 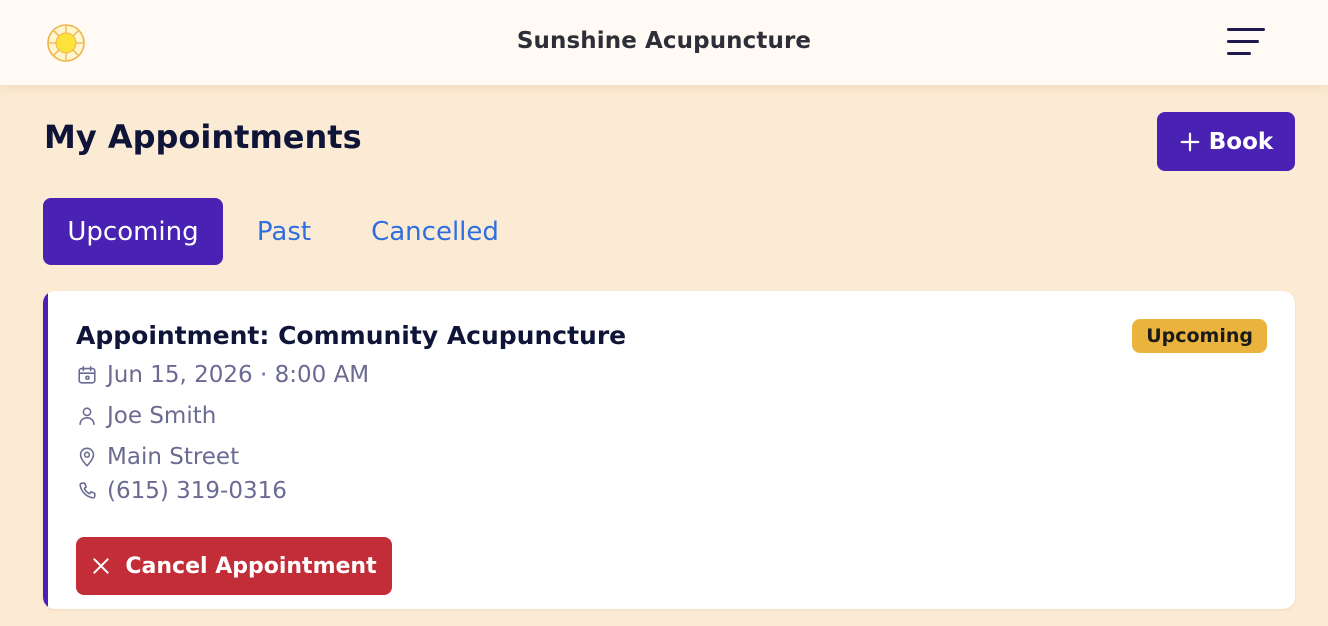 What do you see at coordinates (251, 566) in the screenshot?
I see `cancel-appointment-label: Cancel Appointment` at bounding box center [251, 566].